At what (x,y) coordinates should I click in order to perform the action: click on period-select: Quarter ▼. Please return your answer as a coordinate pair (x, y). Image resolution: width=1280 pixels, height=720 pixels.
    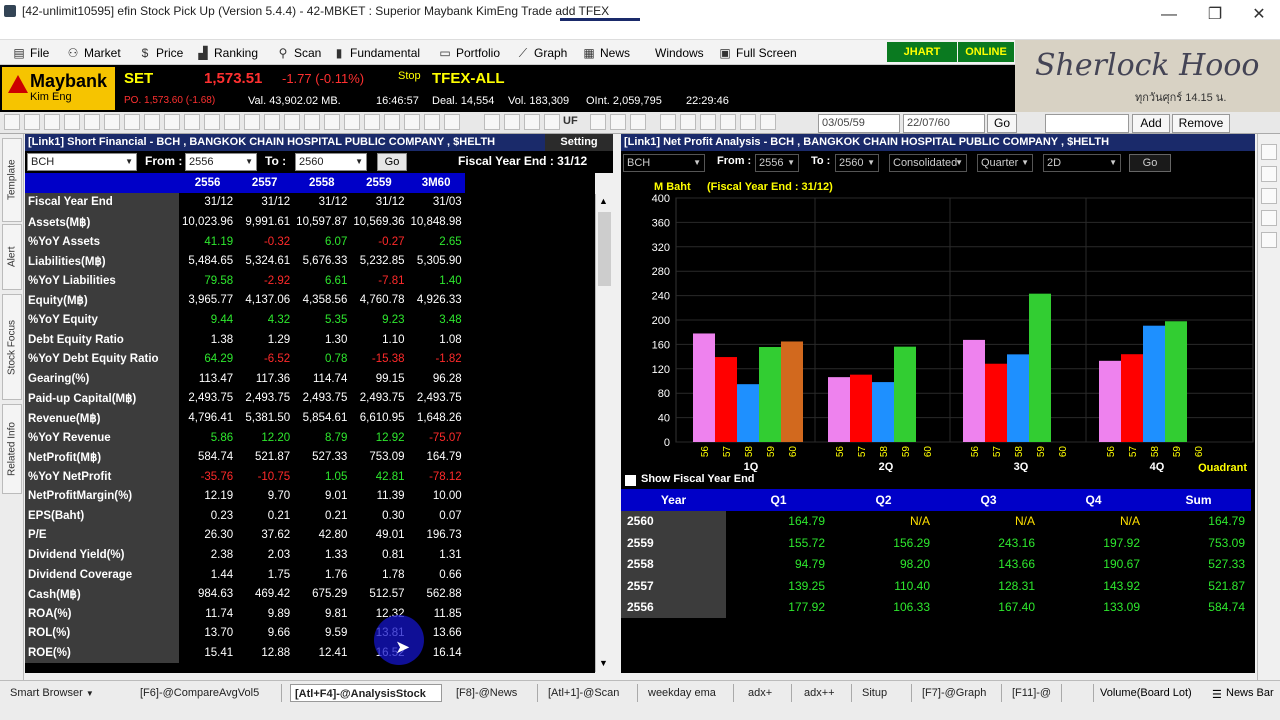
    Looking at the image, I should click on (1005, 163).